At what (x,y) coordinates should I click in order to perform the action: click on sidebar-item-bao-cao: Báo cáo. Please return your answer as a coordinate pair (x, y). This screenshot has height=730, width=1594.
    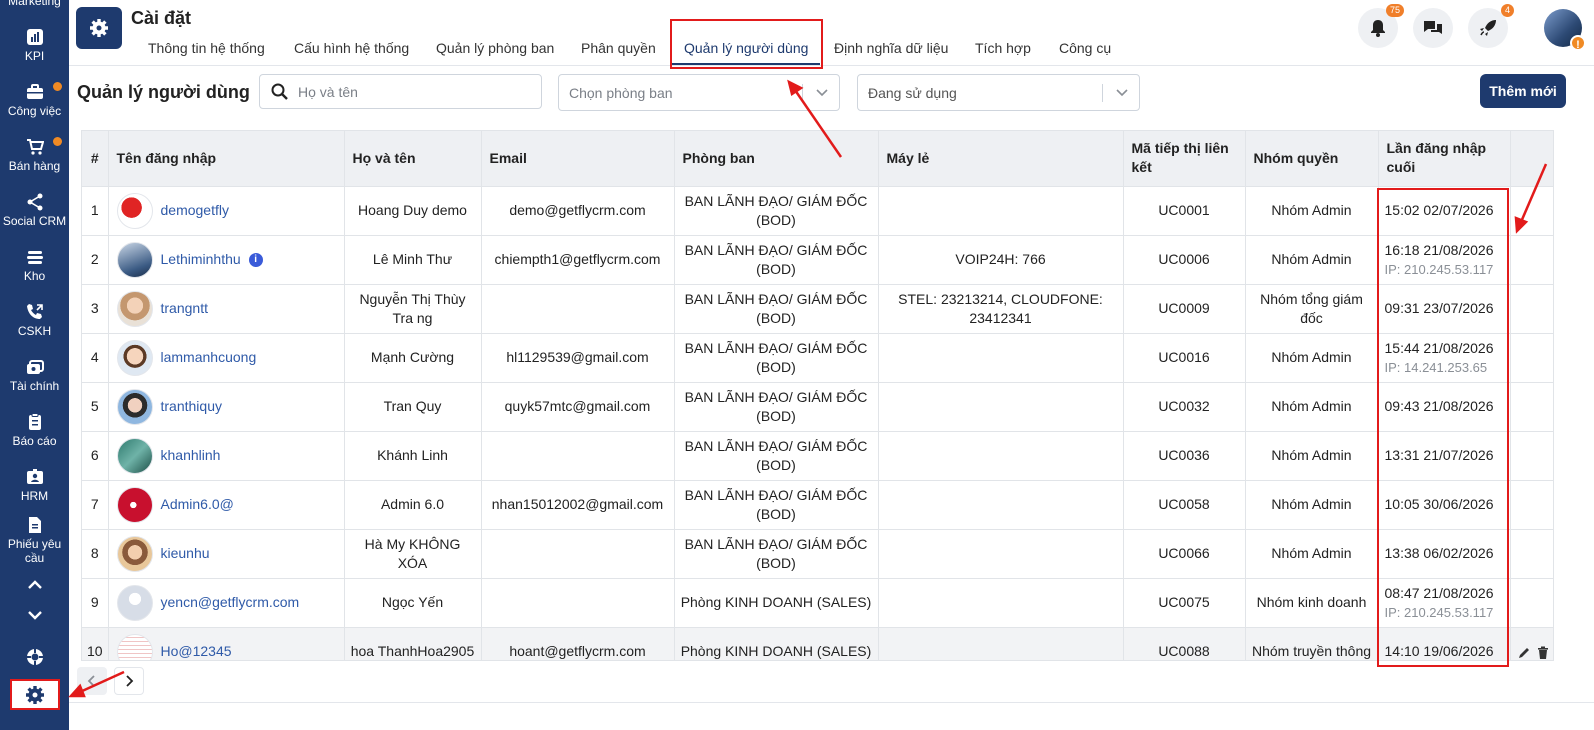
    Looking at the image, I should click on (34, 430).